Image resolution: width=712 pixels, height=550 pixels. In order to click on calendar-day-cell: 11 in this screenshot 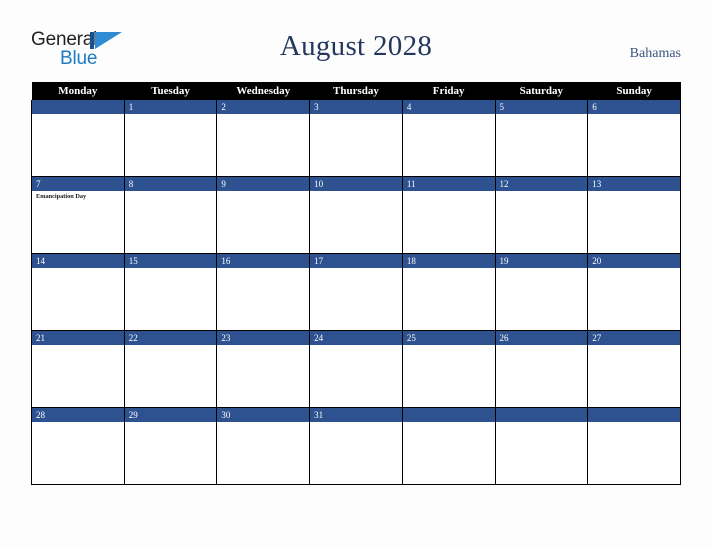, I will do `click(448, 215)`.